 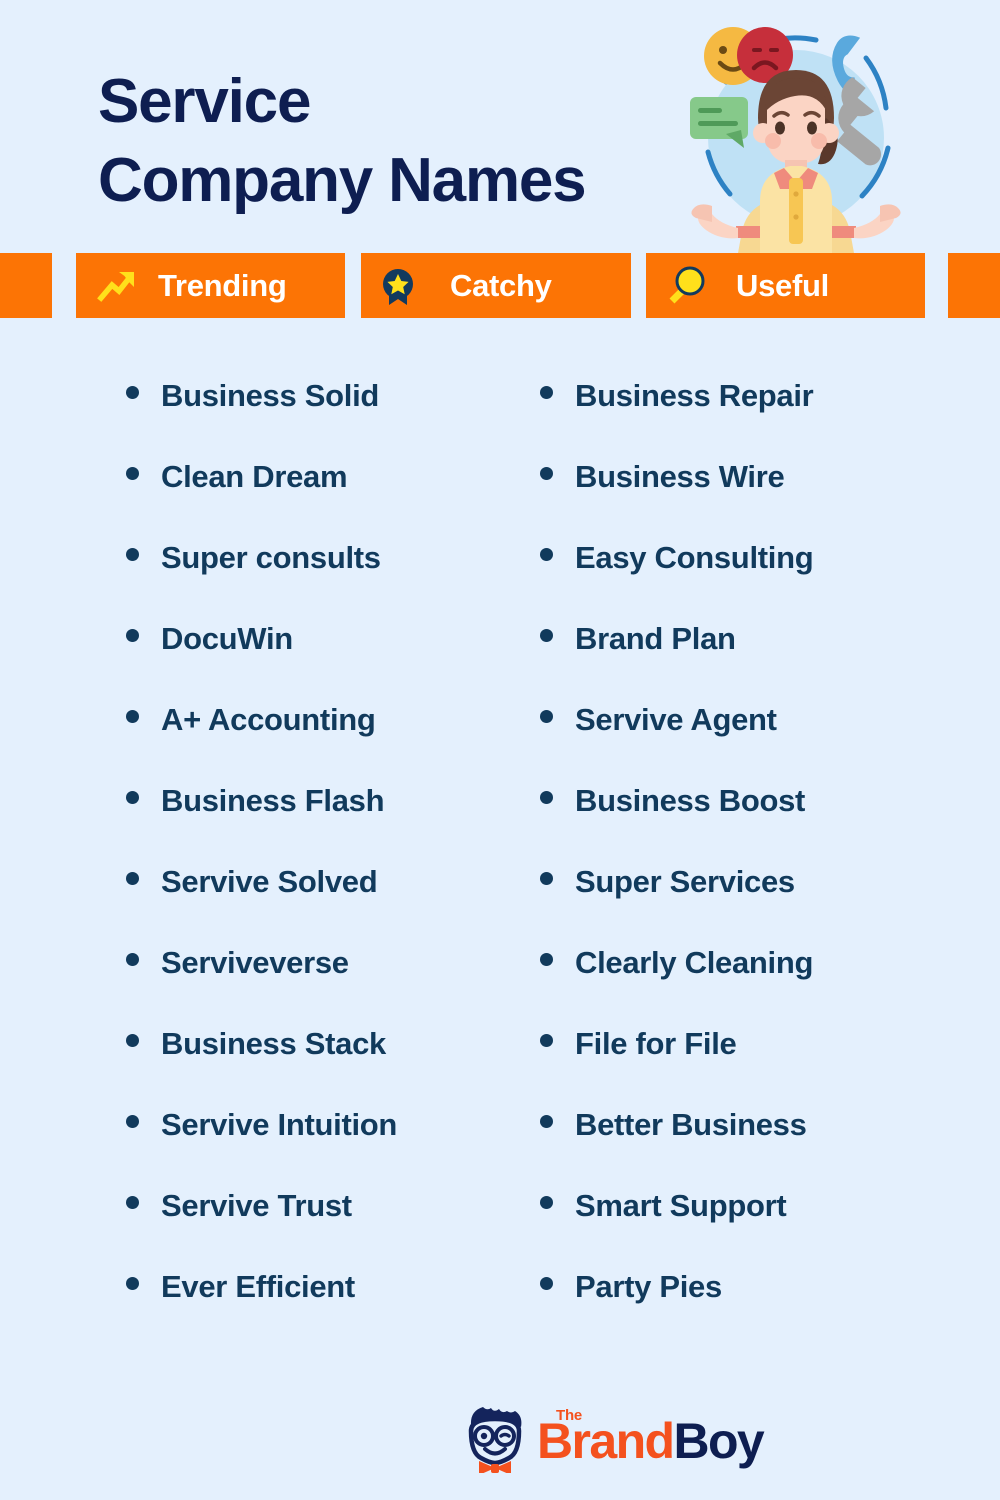 What do you see at coordinates (750, 825) in the screenshot?
I see `list-item: Business Boost` at bounding box center [750, 825].